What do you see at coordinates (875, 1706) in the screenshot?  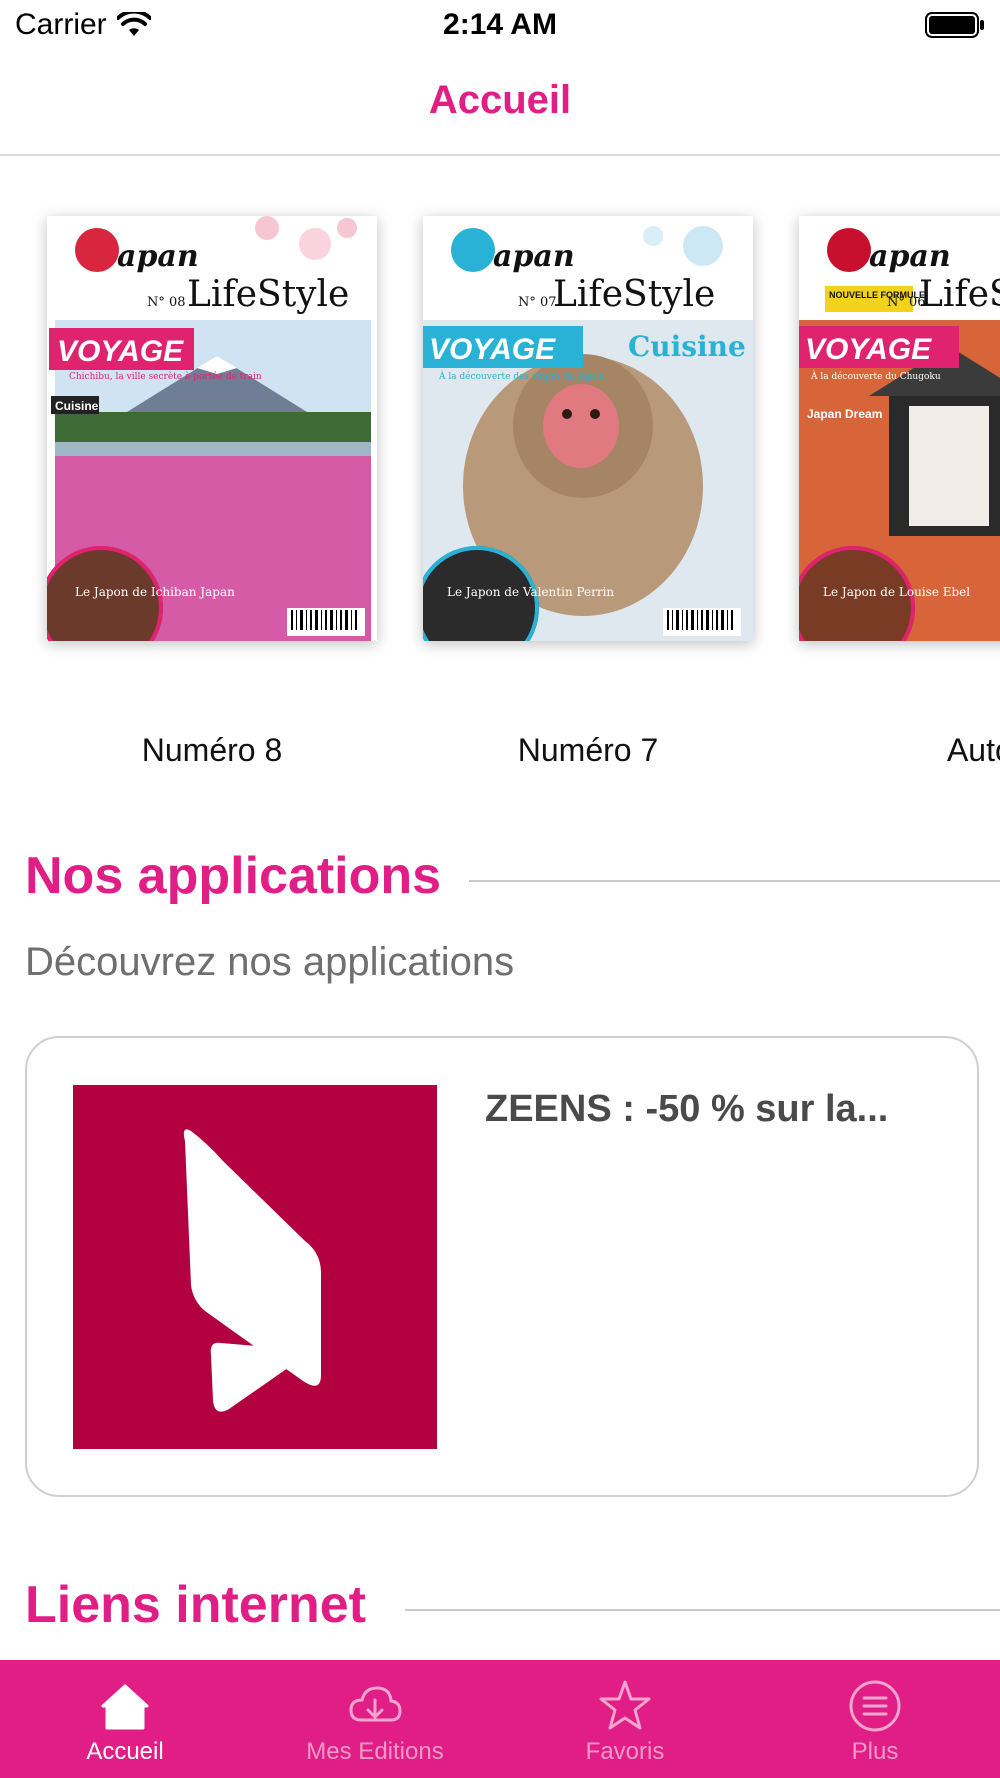 I see `menu-circle-icon` at bounding box center [875, 1706].